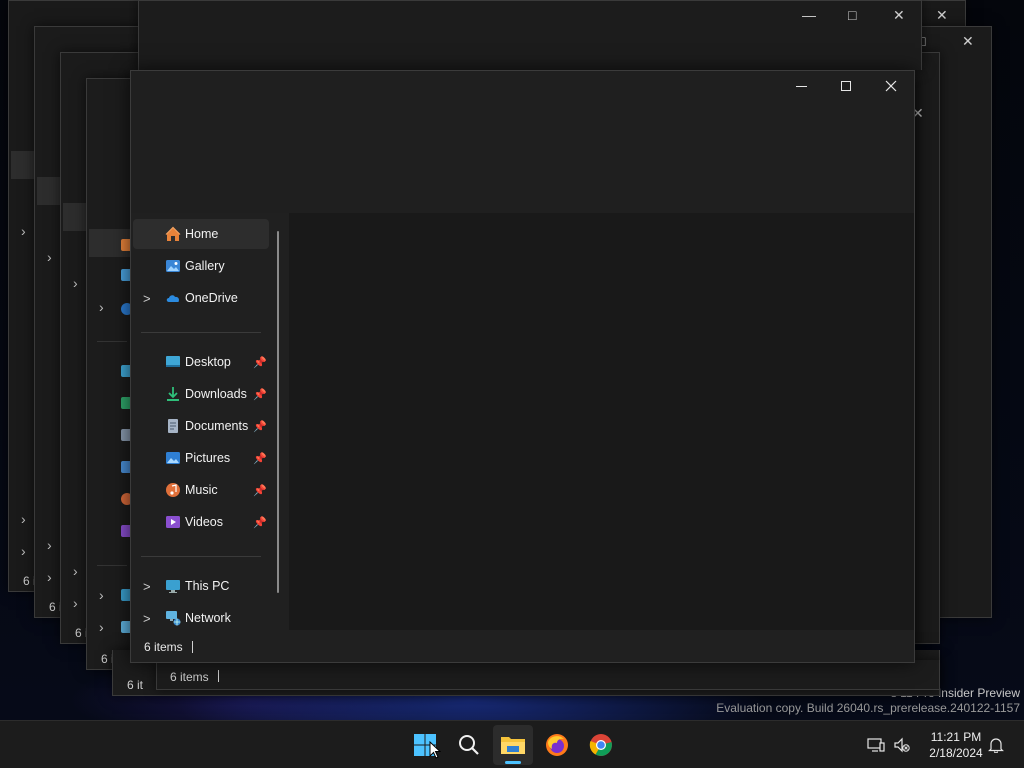 The image size is (1024, 768). What do you see at coordinates (135, 685) in the screenshot?
I see `ghost-status: 6 it` at bounding box center [135, 685].